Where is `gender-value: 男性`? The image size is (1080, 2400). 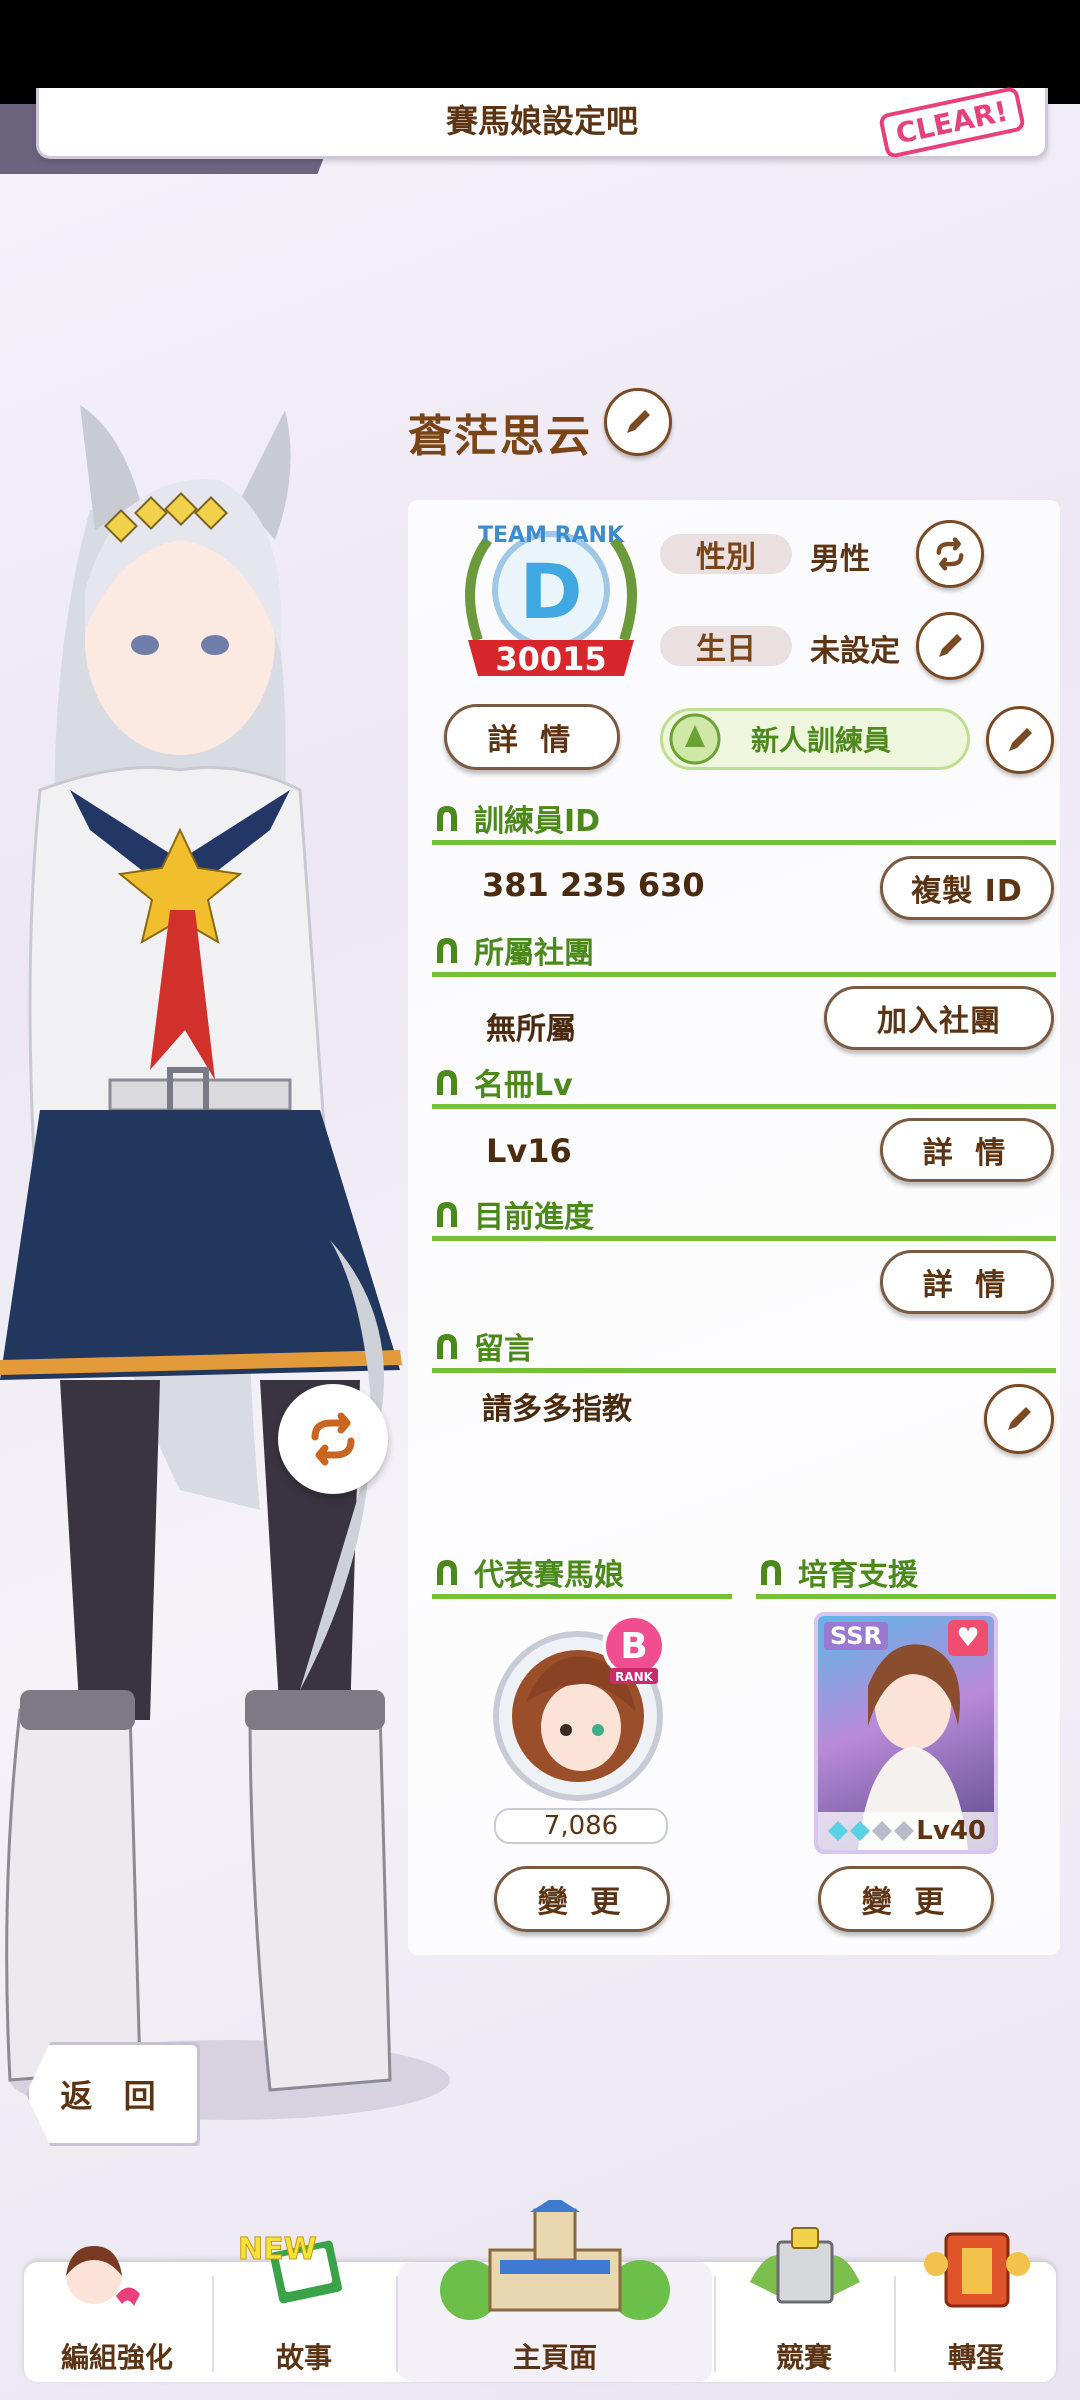 gender-value: 男性 is located at coordinates (840, 559).